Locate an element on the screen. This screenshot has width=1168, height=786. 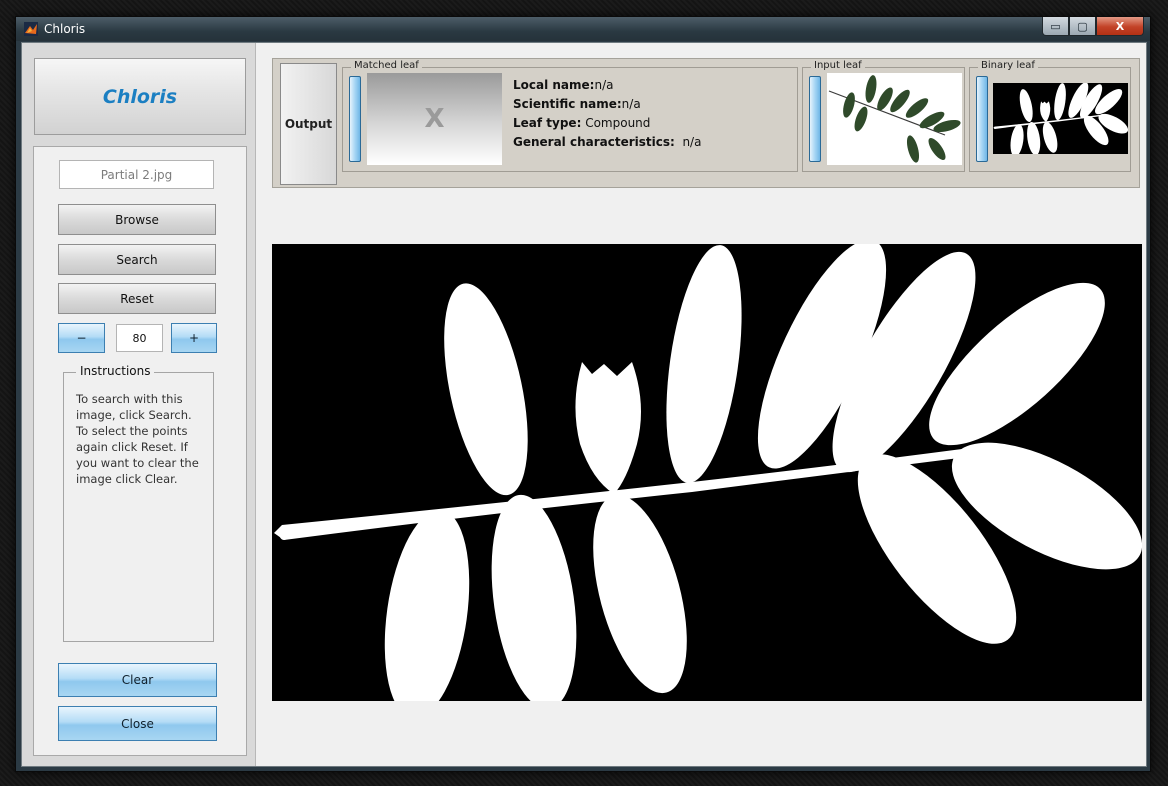
matched-leaf-slider is located at coordinates (355, 119).